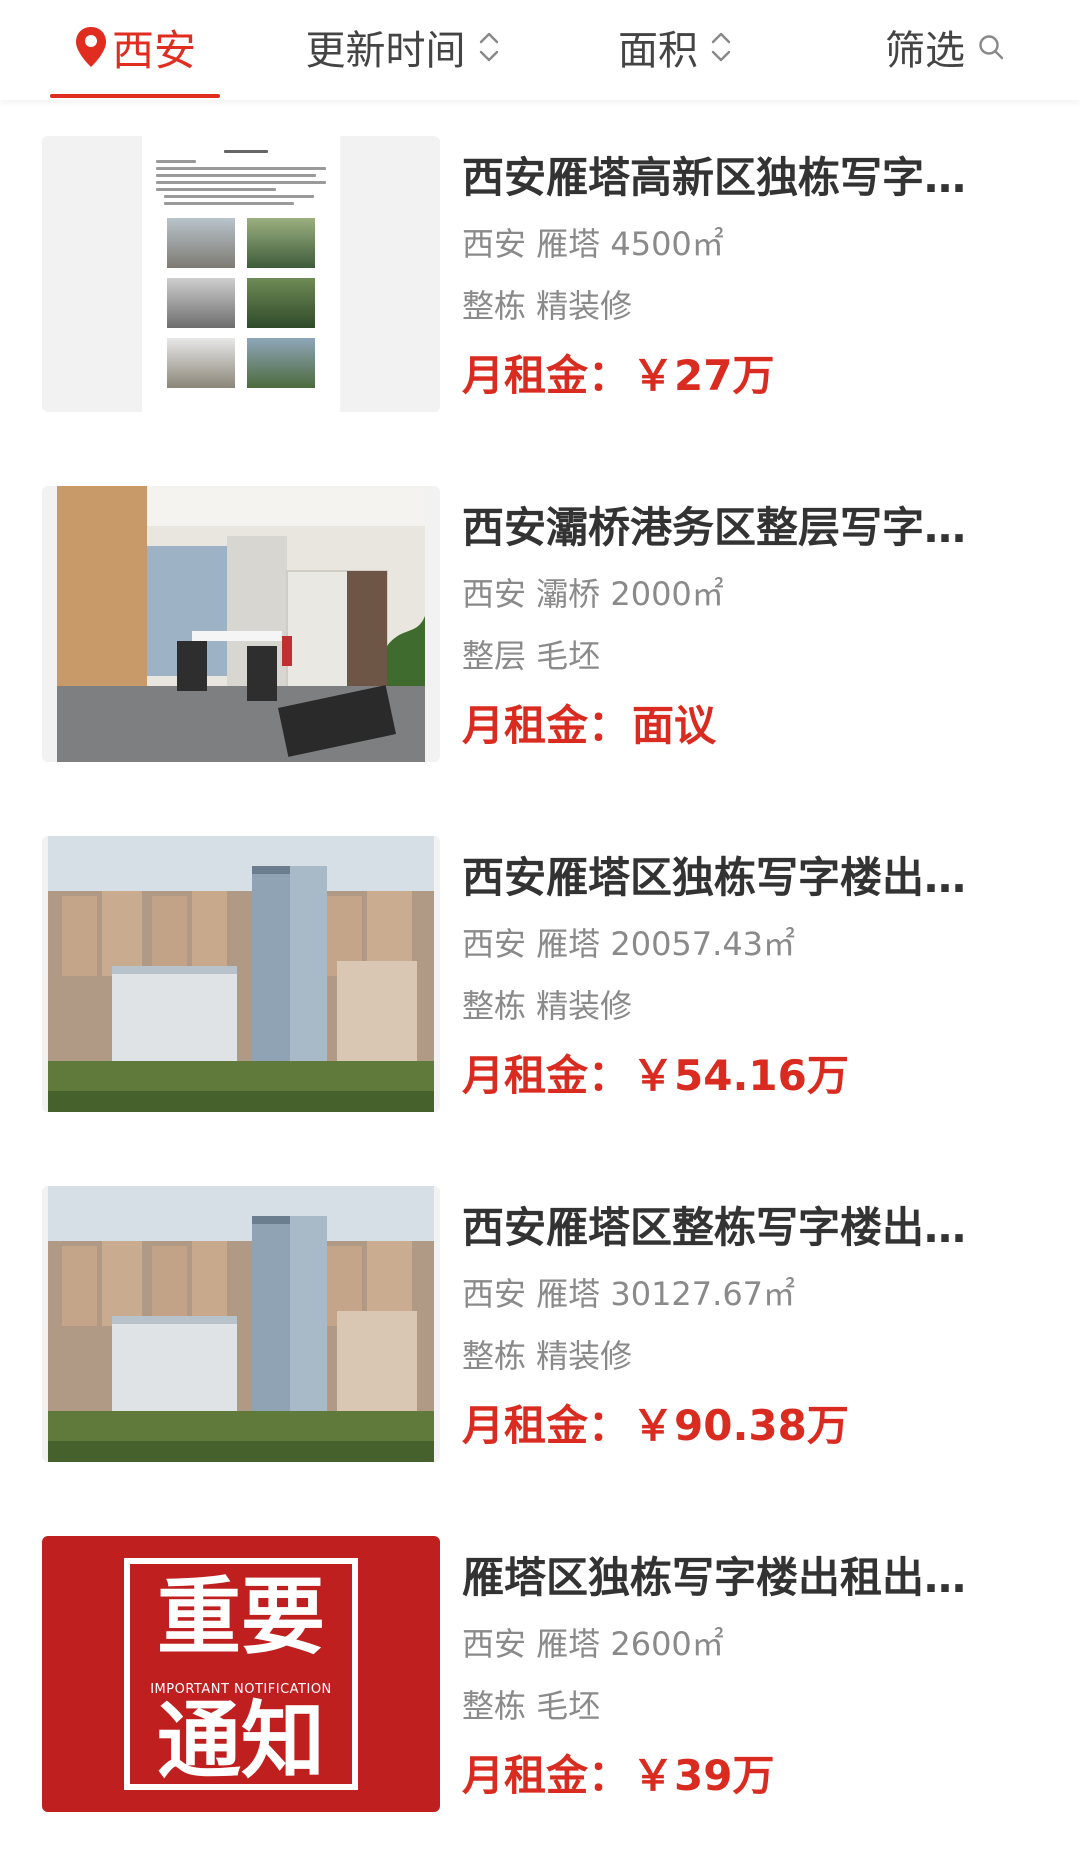 The height and width of the screenshot is (1873, 1080). I want to click on document-image, so click(241, 274).